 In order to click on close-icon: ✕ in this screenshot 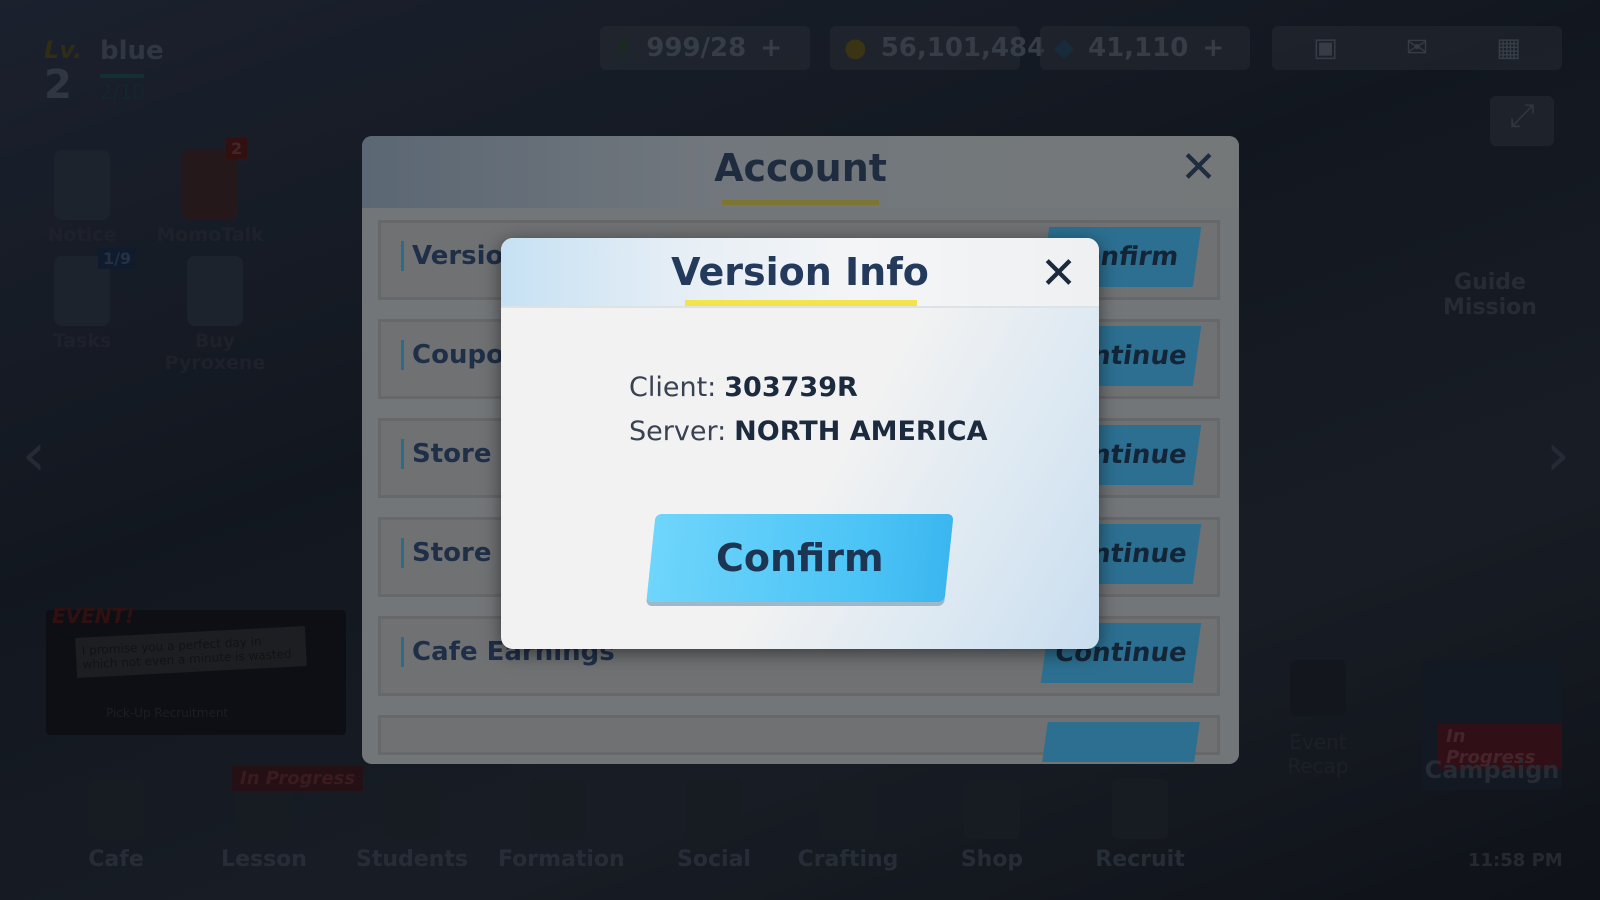, I will do `click(1058, 274)`.